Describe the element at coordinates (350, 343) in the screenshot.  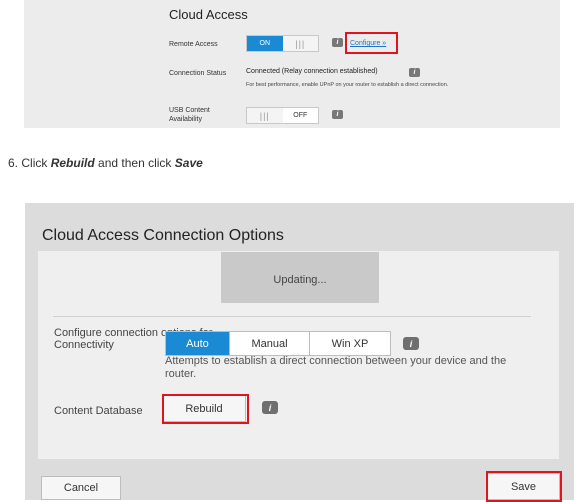
I see `connectivity-option-winxp: Win XP` at that location.